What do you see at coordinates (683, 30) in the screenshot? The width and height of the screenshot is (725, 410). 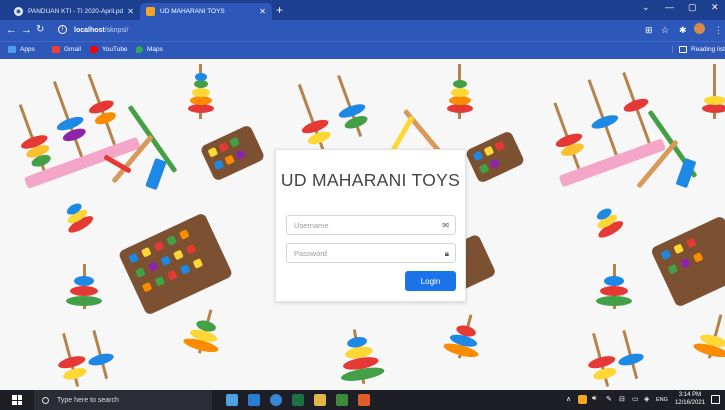 I see `extensions-puzzle-icon: ✱` at bounding box center [683, 30].